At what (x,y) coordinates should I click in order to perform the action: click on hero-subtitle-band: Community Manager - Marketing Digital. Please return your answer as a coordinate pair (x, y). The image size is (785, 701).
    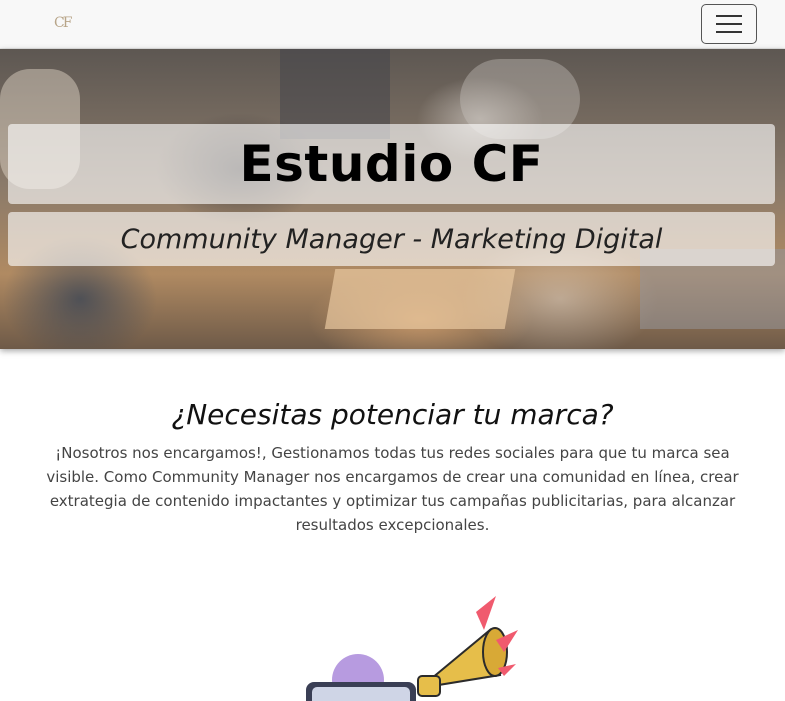
    Looking at the image, I should click on (391, 239).